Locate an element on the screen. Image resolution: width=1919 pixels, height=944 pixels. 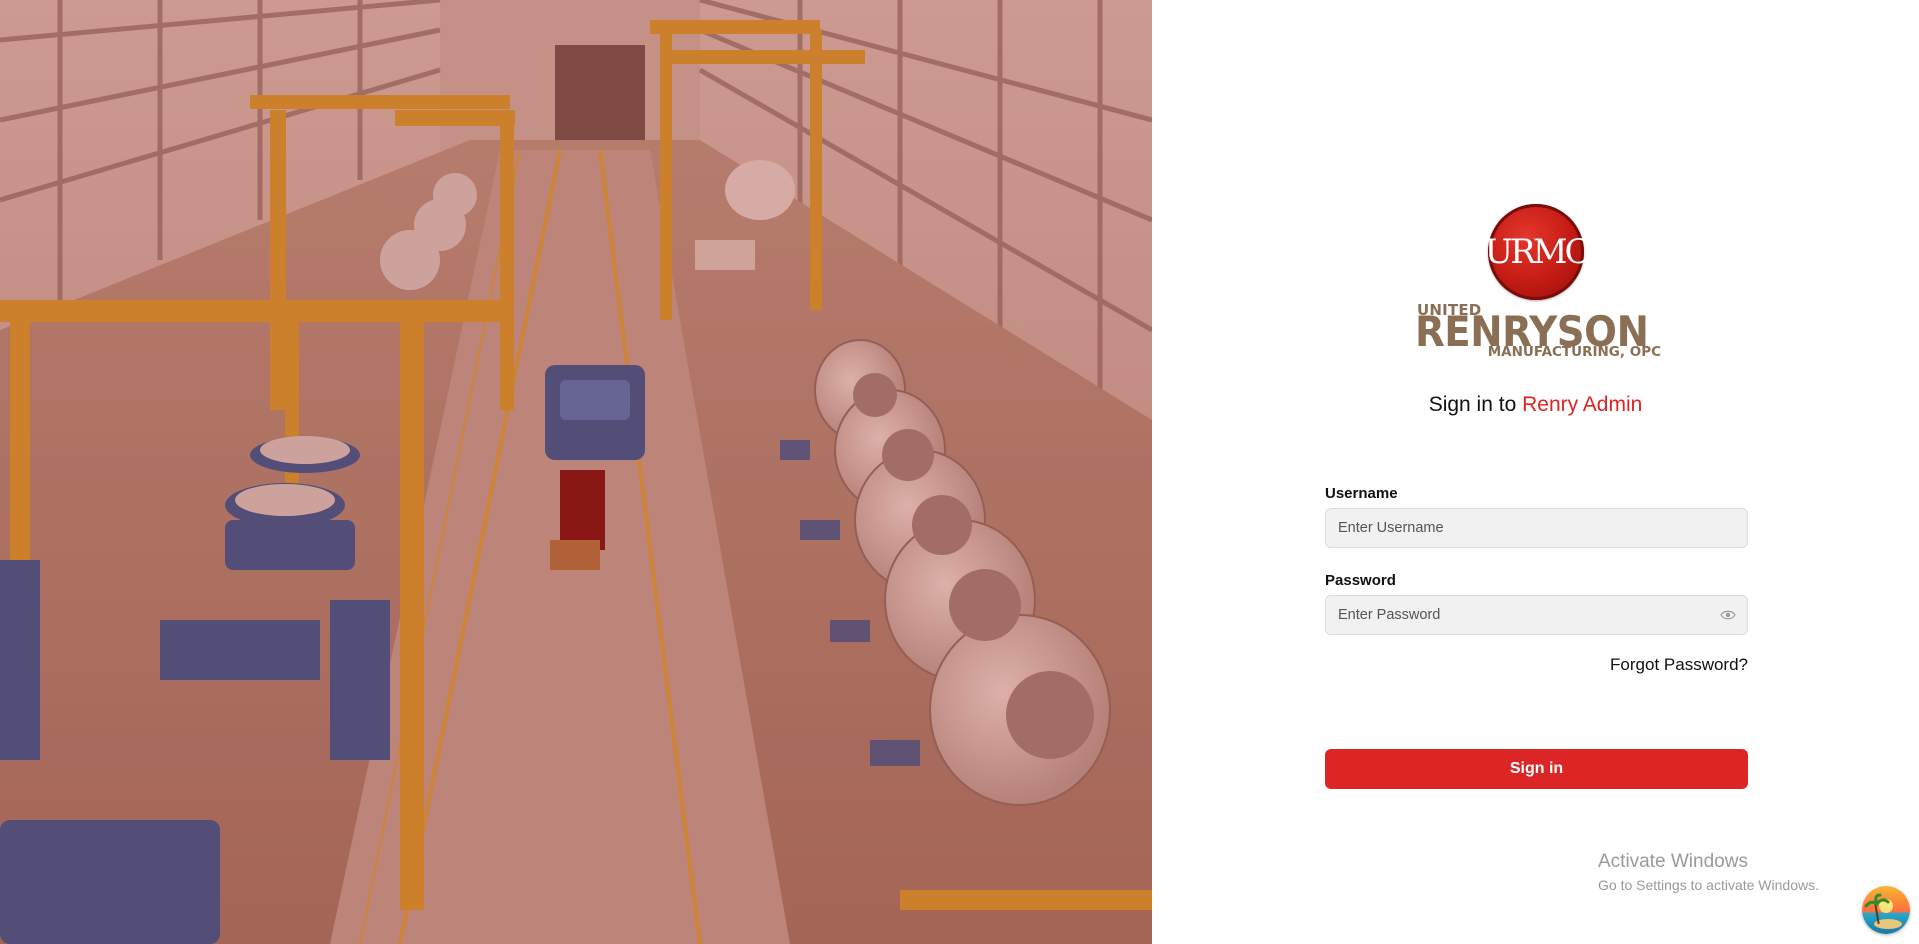
username-field-wrap is located at coordinates (1536, 528).